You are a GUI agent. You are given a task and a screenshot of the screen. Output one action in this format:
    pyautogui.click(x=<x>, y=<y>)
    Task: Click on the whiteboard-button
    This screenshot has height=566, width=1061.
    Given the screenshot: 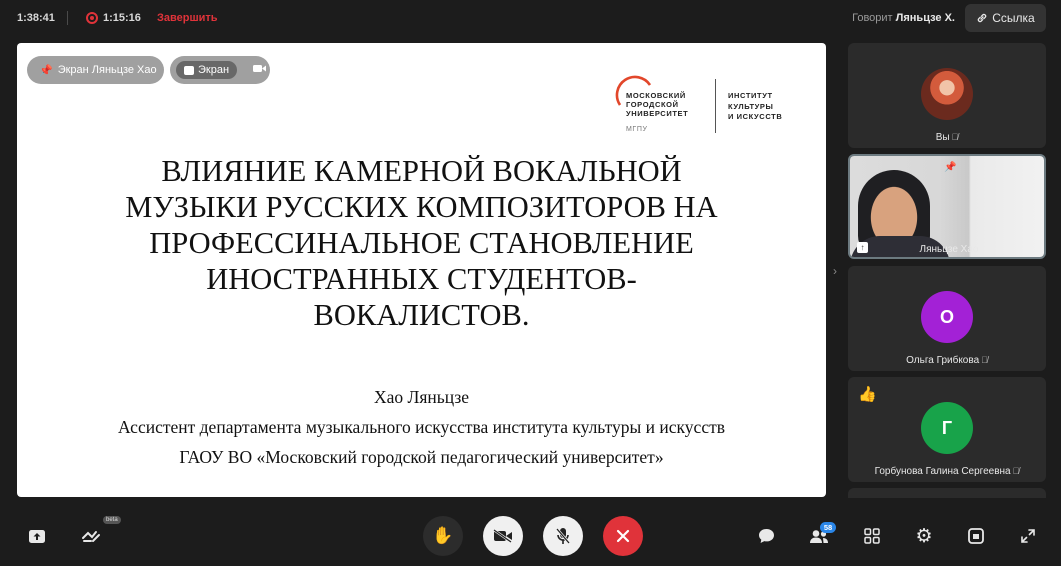 What is the action you would take?
    pyautogui.click(x=91, y=536)
    